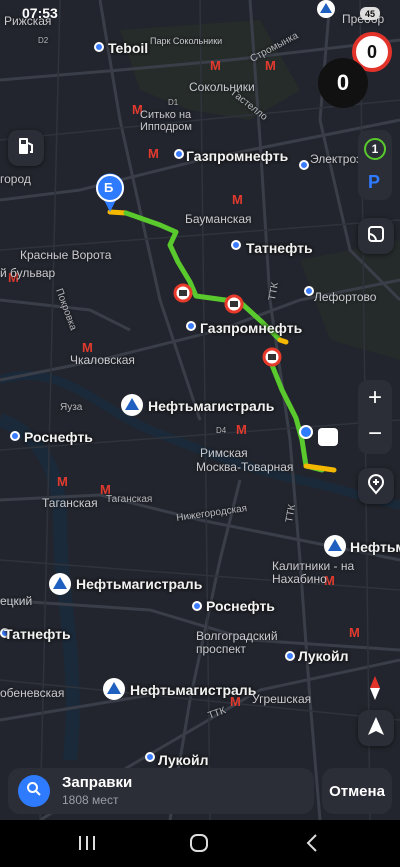  What do you see at coordinates (16, 601) in the screenshot?
I see `area-label: ецкий` at bounding box center [16, 601].